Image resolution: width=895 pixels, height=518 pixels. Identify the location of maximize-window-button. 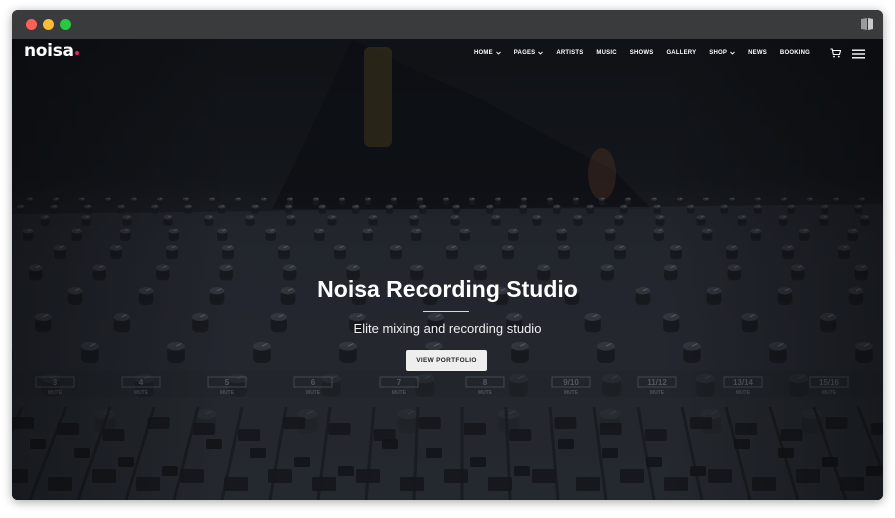
(65, 24).